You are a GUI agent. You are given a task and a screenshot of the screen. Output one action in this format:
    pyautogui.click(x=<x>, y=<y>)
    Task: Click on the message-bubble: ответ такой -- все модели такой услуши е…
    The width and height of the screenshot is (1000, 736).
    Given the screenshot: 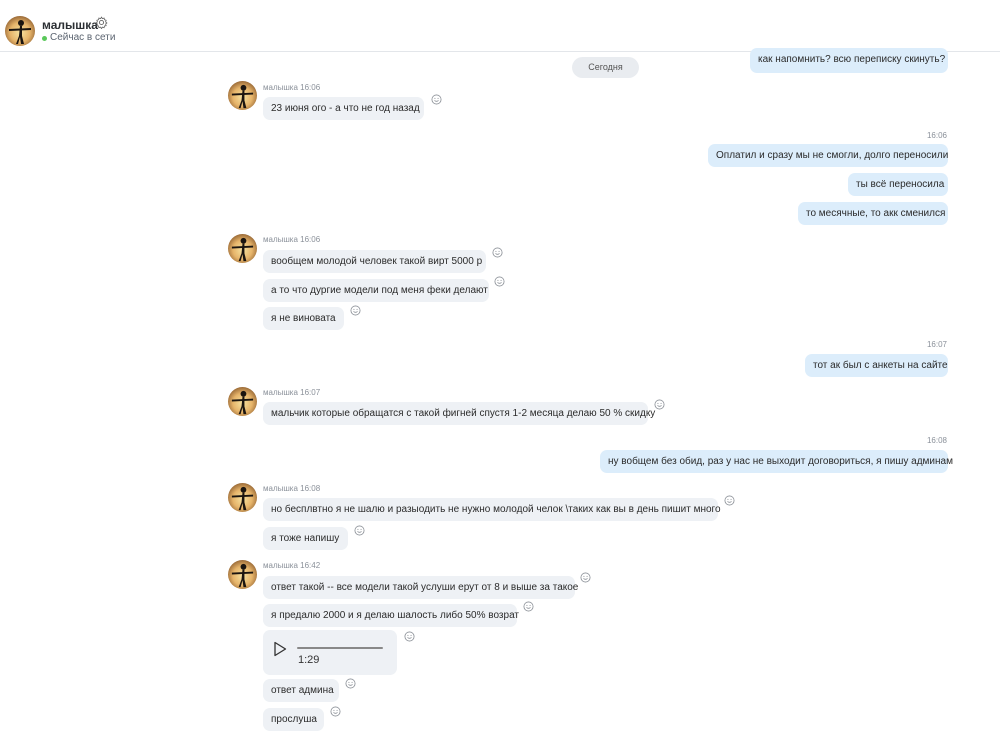 What is the action you would take?
    pyautogui.click(x=420, y=587)
    